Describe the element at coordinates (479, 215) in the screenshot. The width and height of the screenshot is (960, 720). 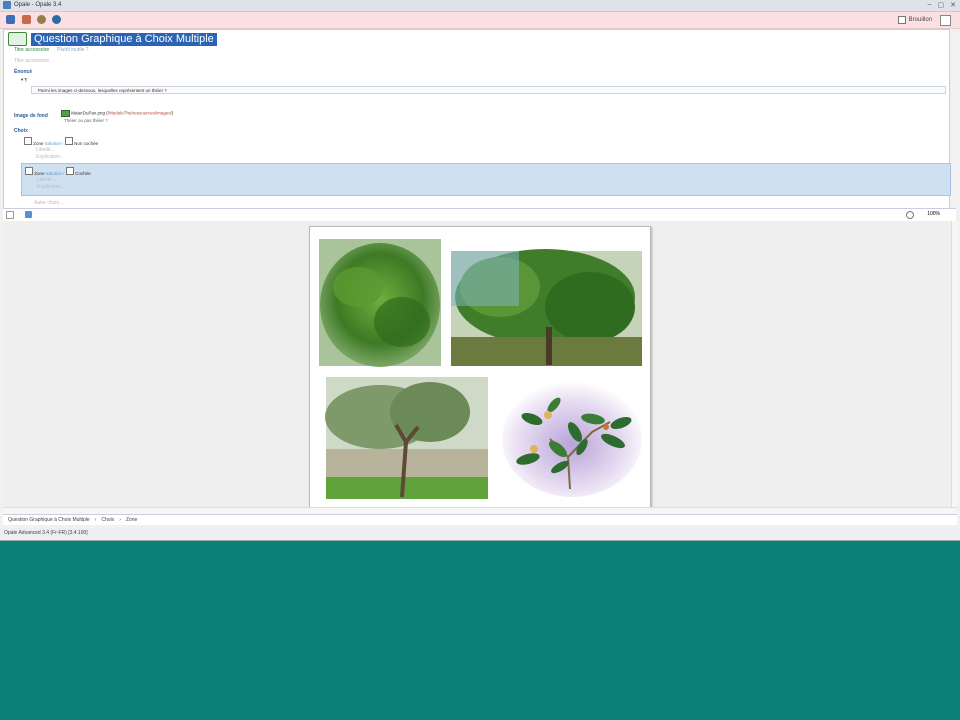
I see `image-editor-toolbar: 100%` at that location.